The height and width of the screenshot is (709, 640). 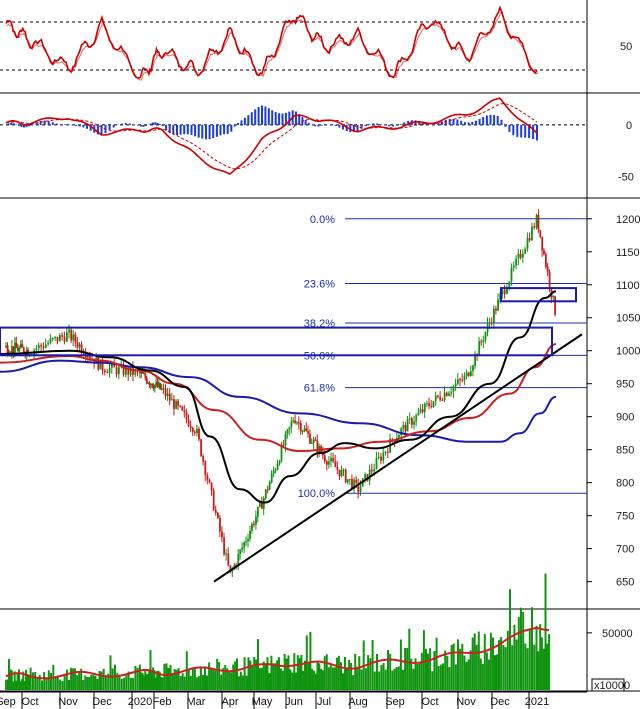 What do you see at coordinates (319, 356) in the screenshot?
I see `fib-level-label: 50.0%` at bounding box center [319, 356].